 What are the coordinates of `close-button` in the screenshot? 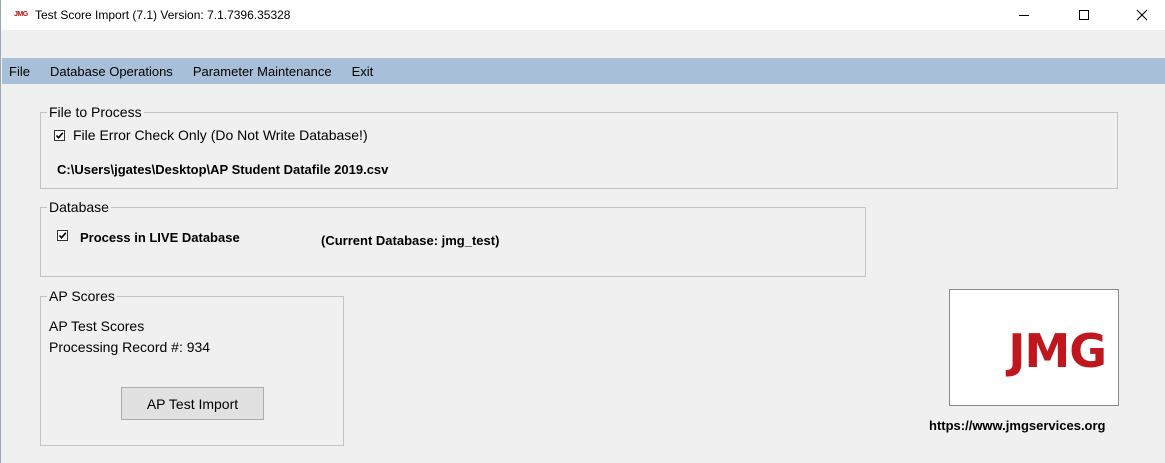 It's located at (1142, 15).